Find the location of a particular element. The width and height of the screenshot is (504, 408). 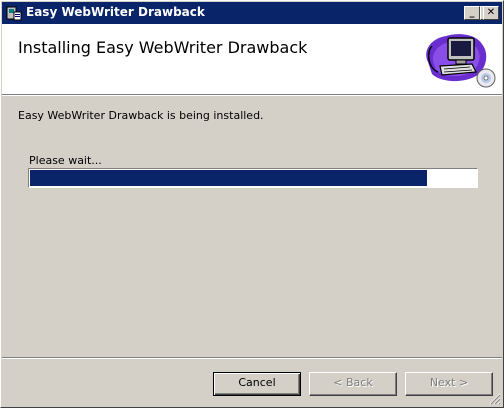

minimize-icon: _ is located at coordinates (472, 12).